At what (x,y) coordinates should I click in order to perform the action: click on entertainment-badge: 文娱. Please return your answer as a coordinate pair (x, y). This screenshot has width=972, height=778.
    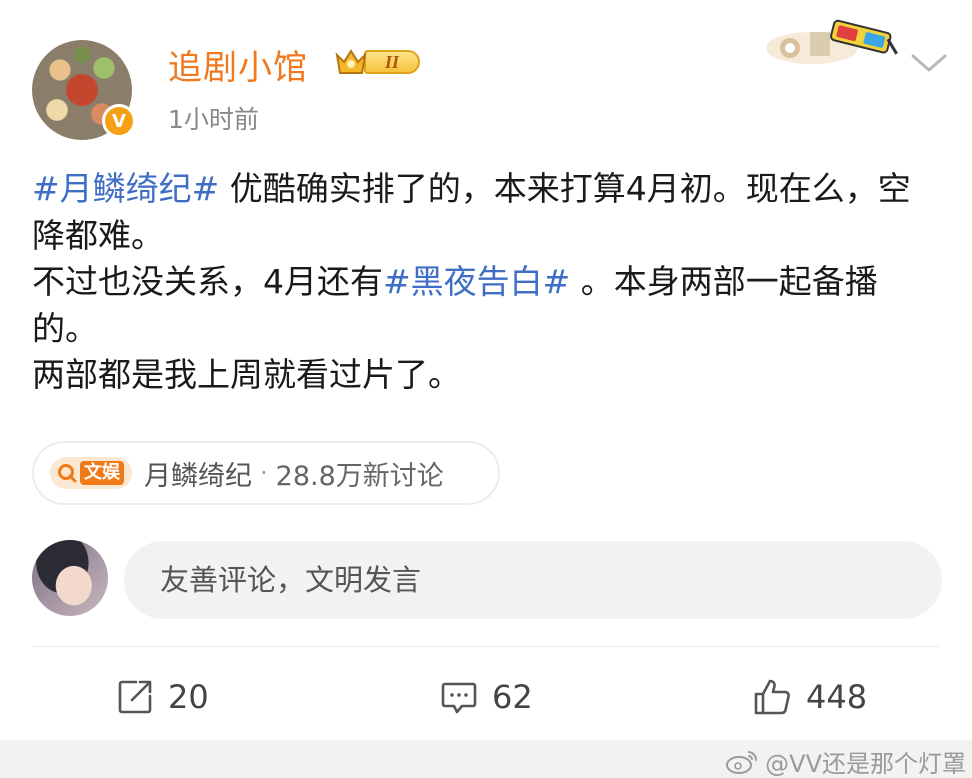
    Looking at the image, I should click on (91, 473).